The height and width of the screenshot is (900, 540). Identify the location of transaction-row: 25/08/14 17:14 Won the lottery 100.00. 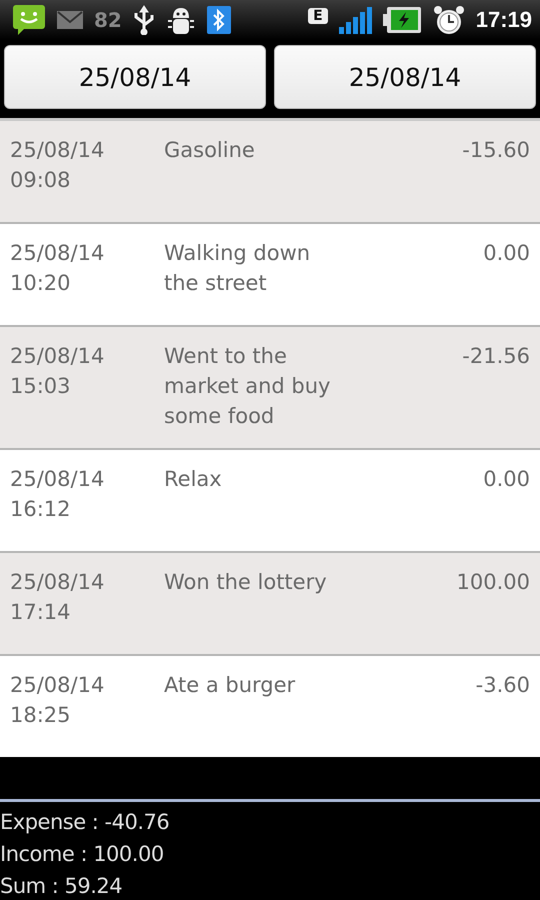
(270, 604).